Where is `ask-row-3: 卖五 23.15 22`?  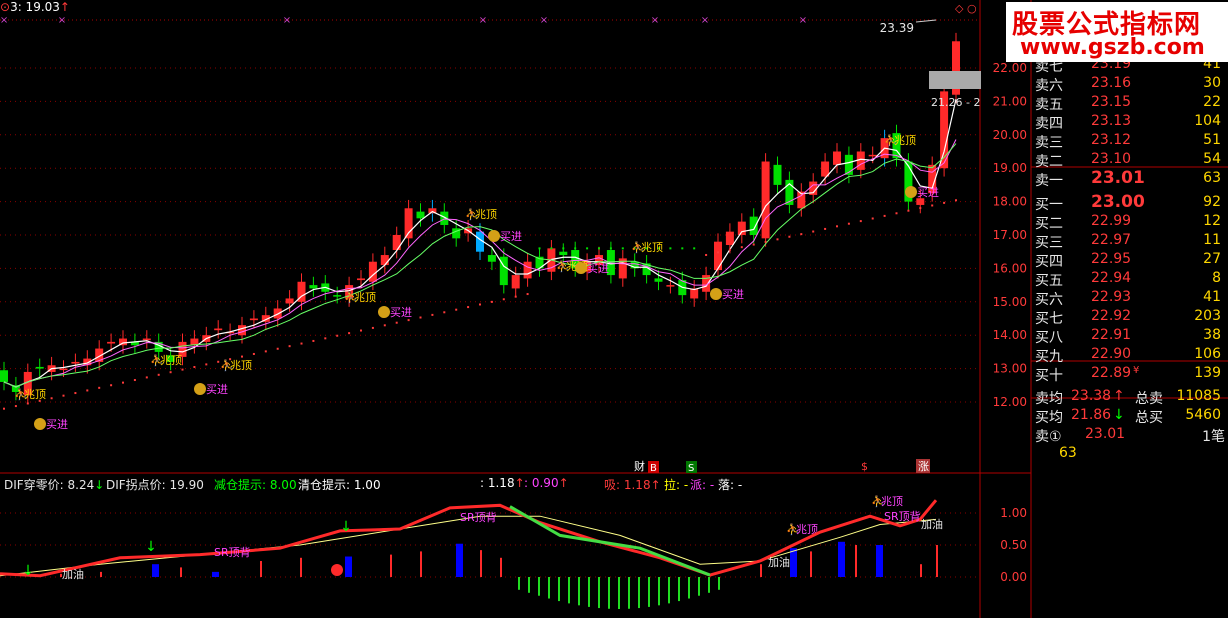
ask-row-3: 卖五 23.15 22 is located at coordinates (1131, 103).